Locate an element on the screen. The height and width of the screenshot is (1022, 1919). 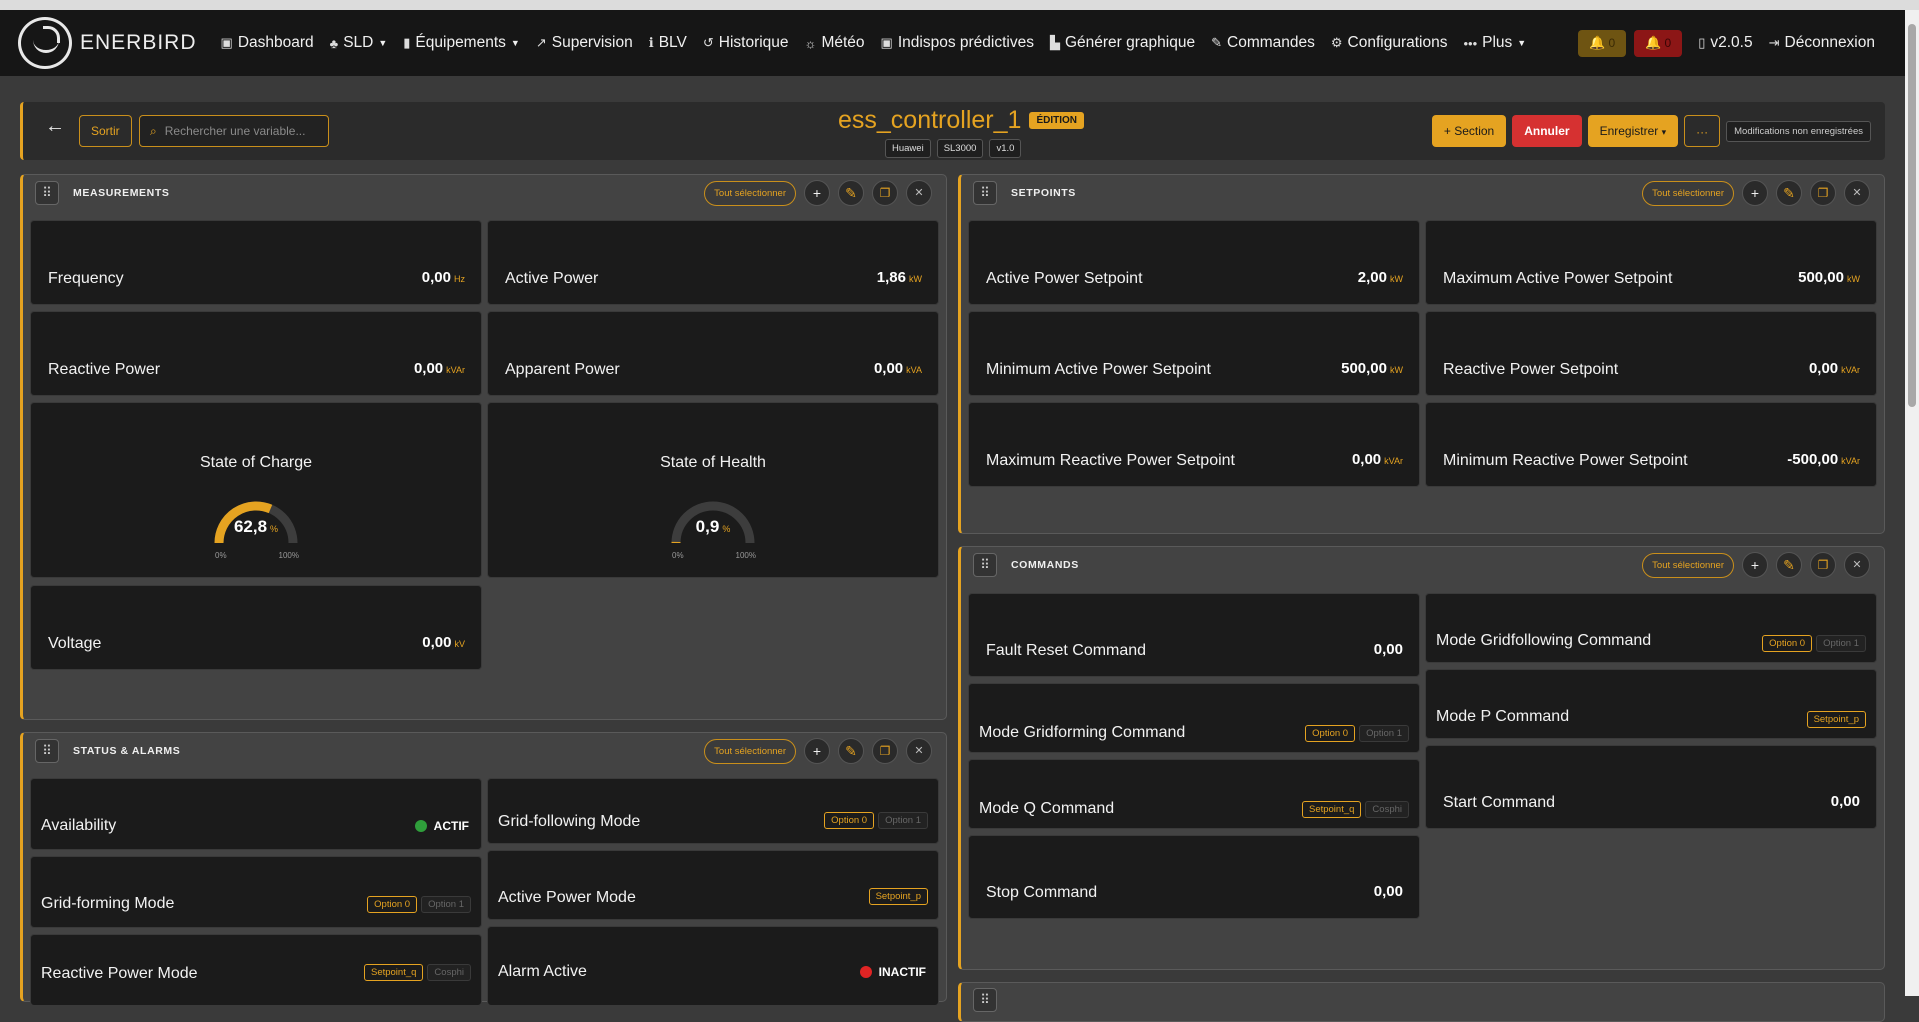
card-active-power-setpoint: Active Power Setpoint 2,00 kW is located at coordinates (1194, 262).